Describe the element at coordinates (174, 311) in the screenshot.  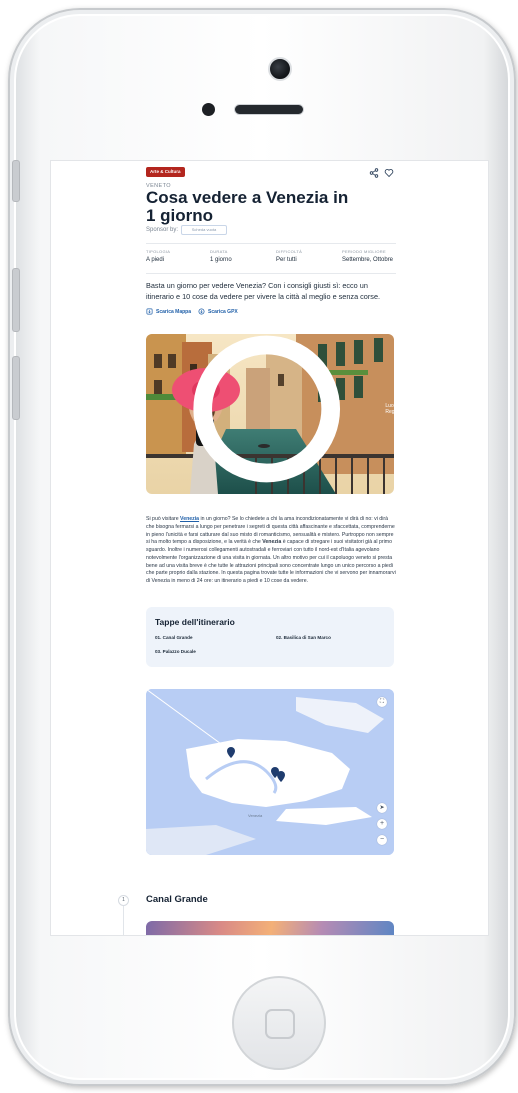
I see `download-map-label: Scarica Mappa` at that location.